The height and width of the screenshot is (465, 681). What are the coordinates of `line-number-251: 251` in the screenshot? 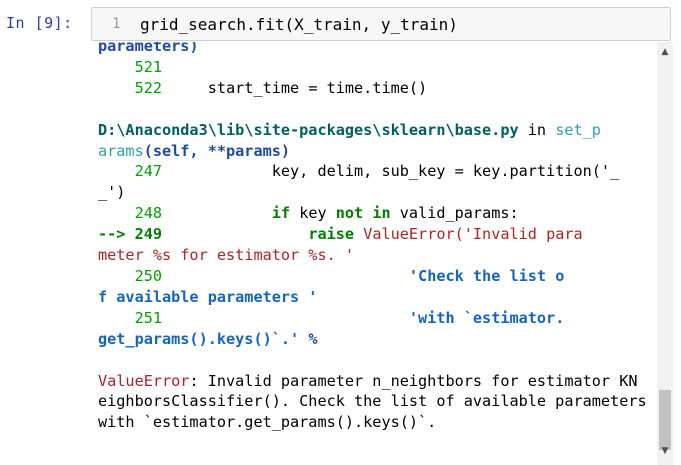 It's located at (148, 317).